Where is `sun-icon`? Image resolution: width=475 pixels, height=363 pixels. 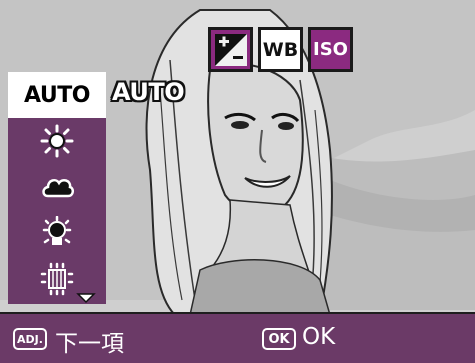 sun-icon is located at coordinates (57, 141).